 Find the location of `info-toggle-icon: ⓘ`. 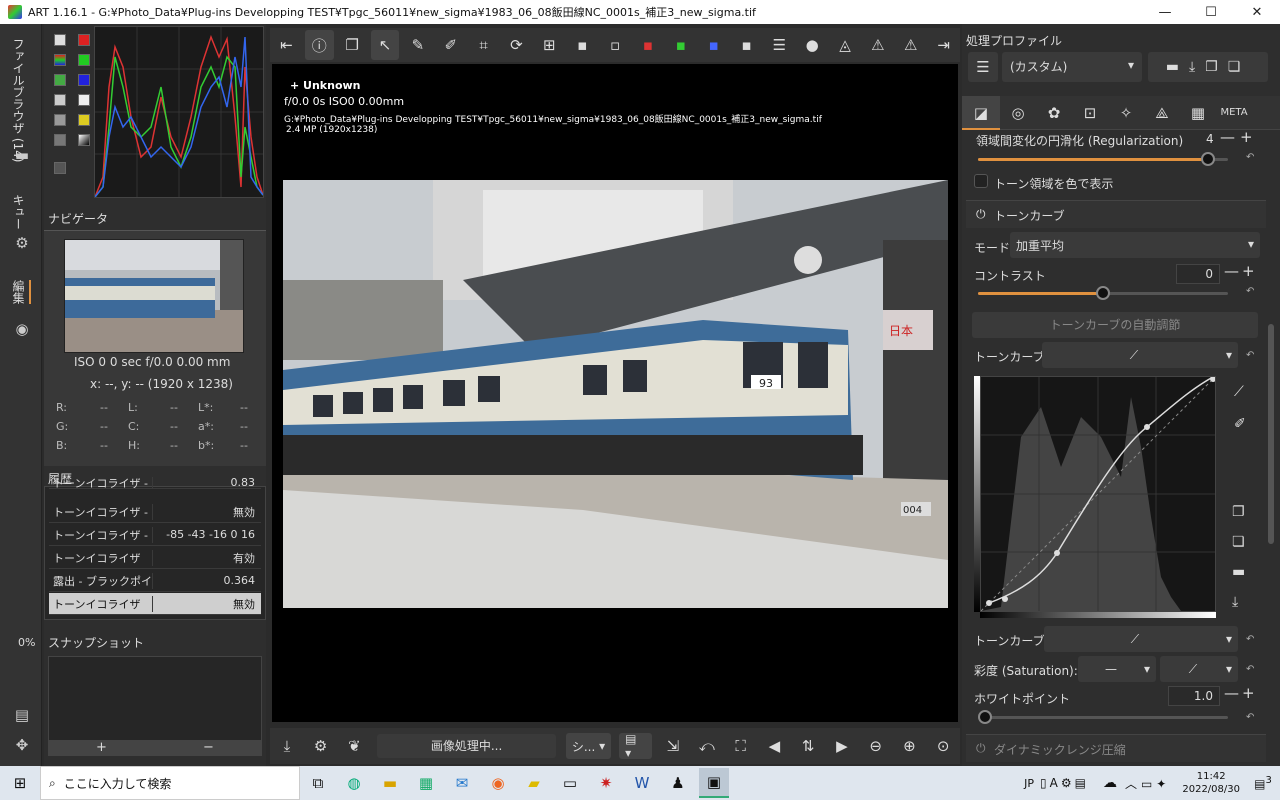

info-toggle-icon: ⓘ is located at coordinates (319, 45).